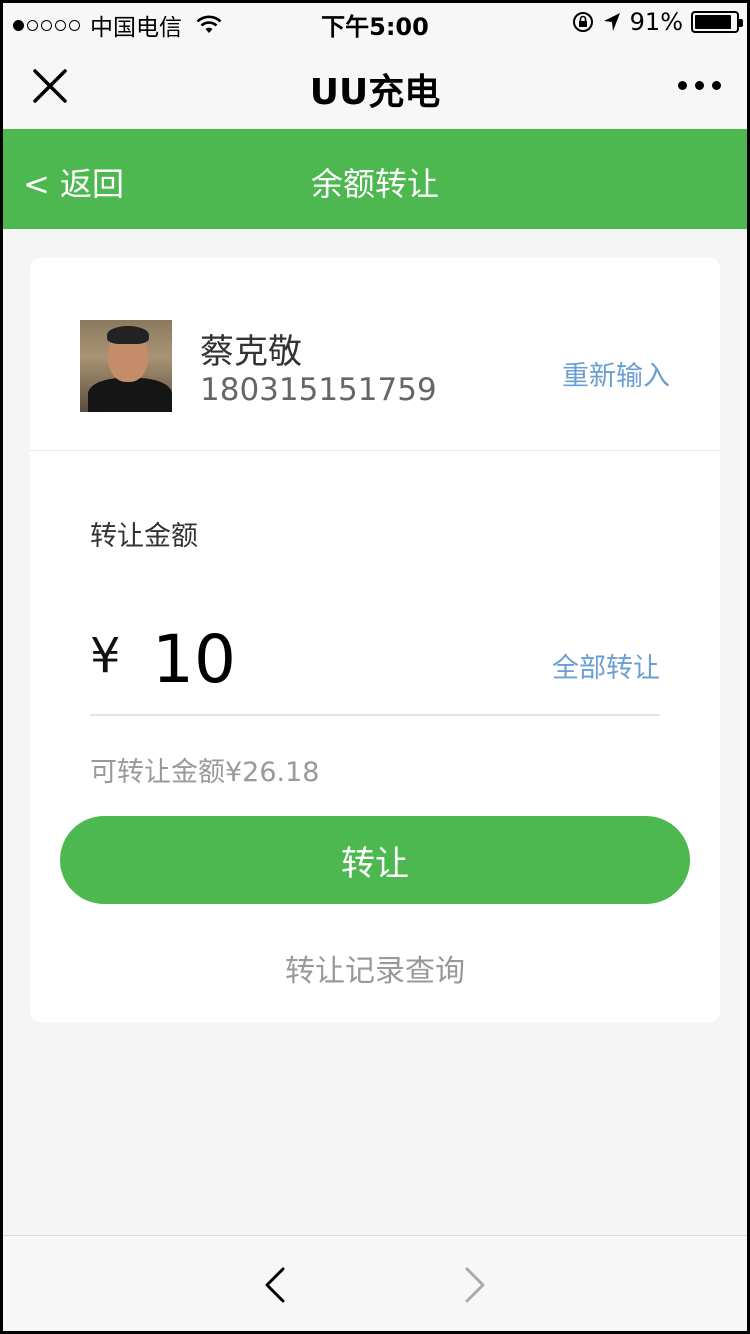 This screenshot has width=750, height=1334. Describe the element at coordinates (375, 715) in the screenshot. I see `amount-underline` at that location.